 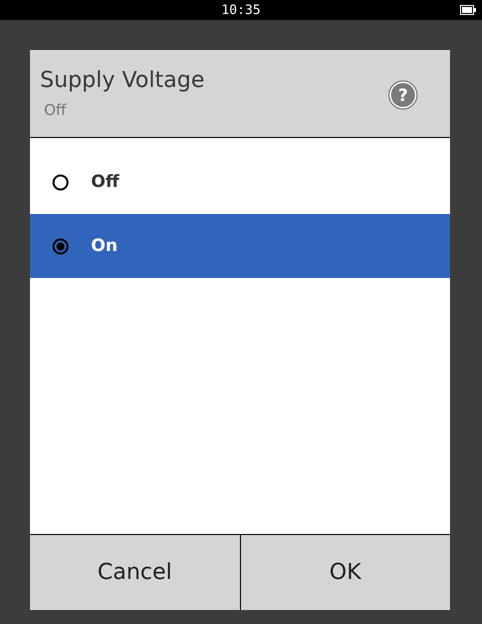 I want to click on current-value: Off, so click(x=55, y=110).